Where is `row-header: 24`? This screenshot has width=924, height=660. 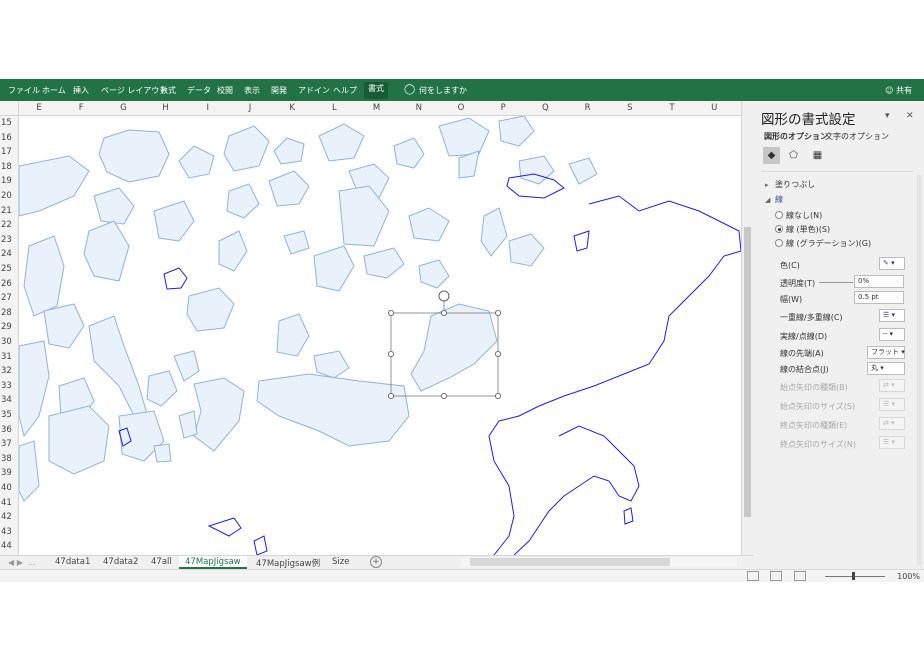 row-header: 24 is located at coordinates (10, 254).